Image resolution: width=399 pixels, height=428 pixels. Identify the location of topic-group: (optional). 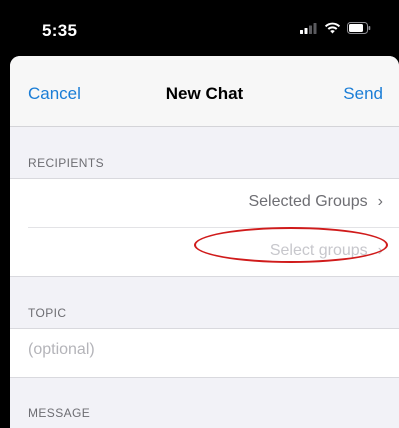
(204, 353).